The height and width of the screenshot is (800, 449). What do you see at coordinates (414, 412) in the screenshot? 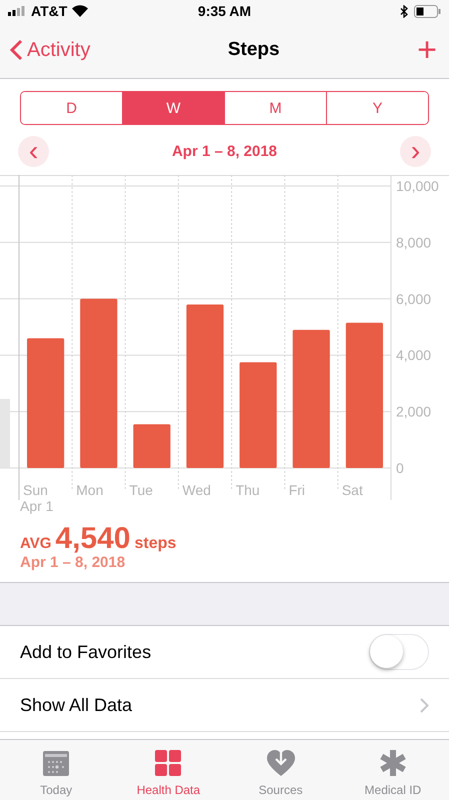
I see `axis-label: 2,000` at bounding box center [414, 412].